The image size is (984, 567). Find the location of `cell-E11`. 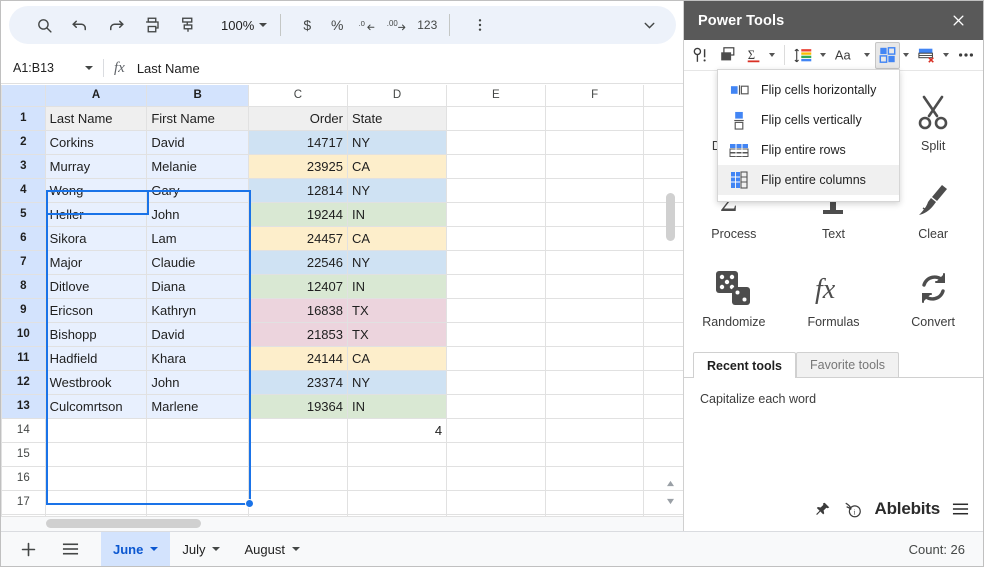

cell-E11 is located at coordinates (496, 358).